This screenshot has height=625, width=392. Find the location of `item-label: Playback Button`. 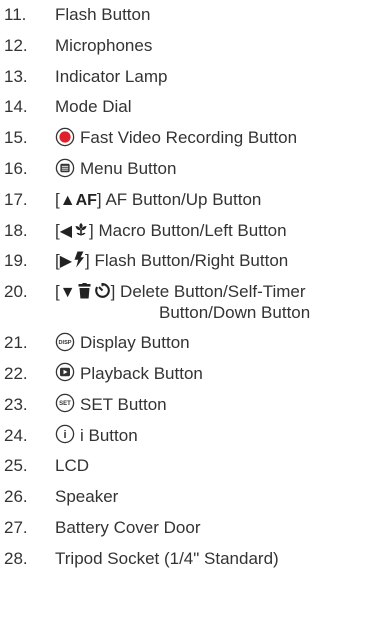

item-label: Playback Button is located at coordinates (141, 373).